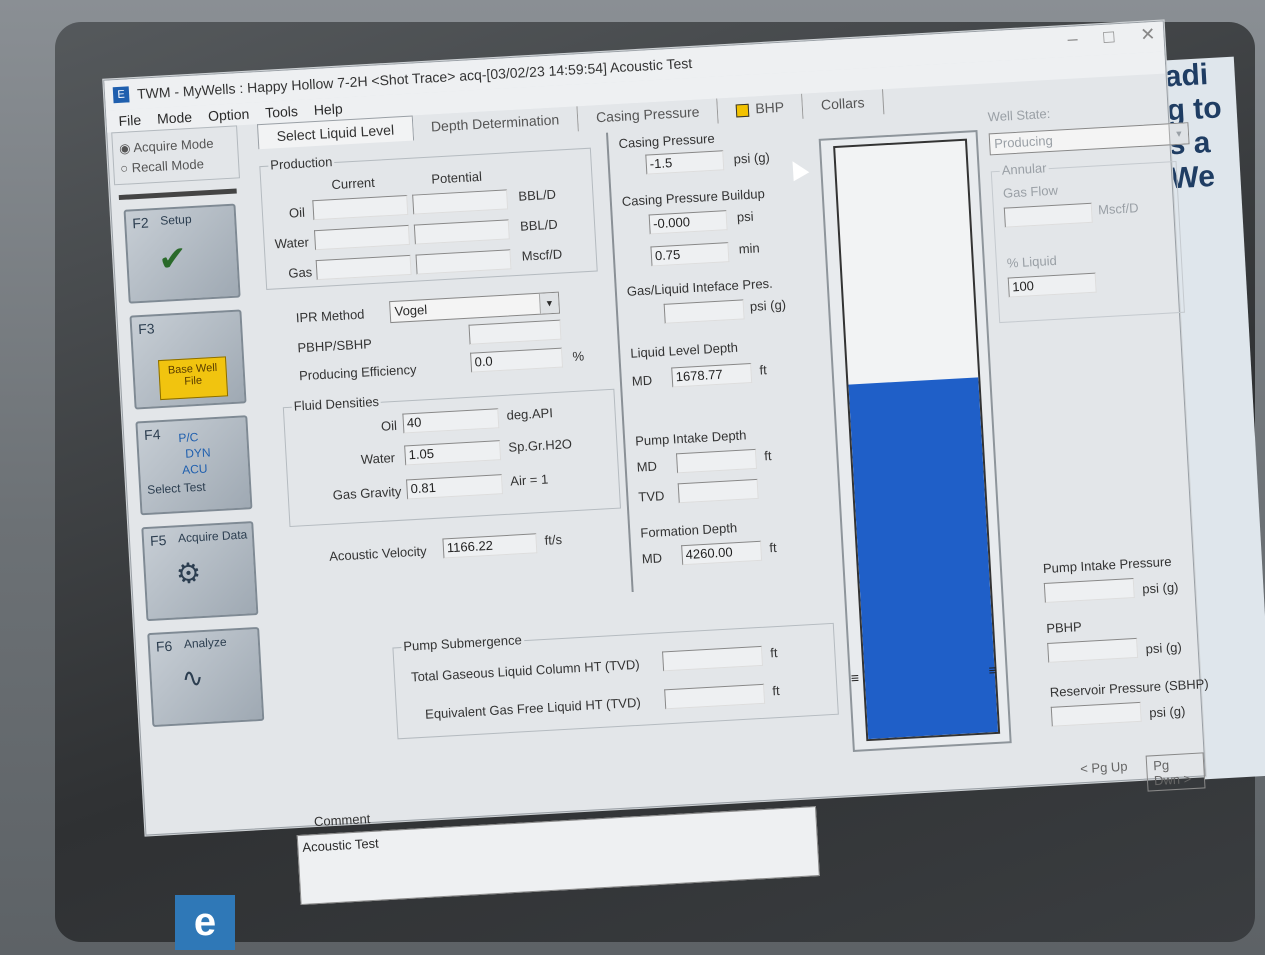 This screenshot has width=1265, height=955. I want to click on formation-depth-field: 4260.00, so click(722, 553).